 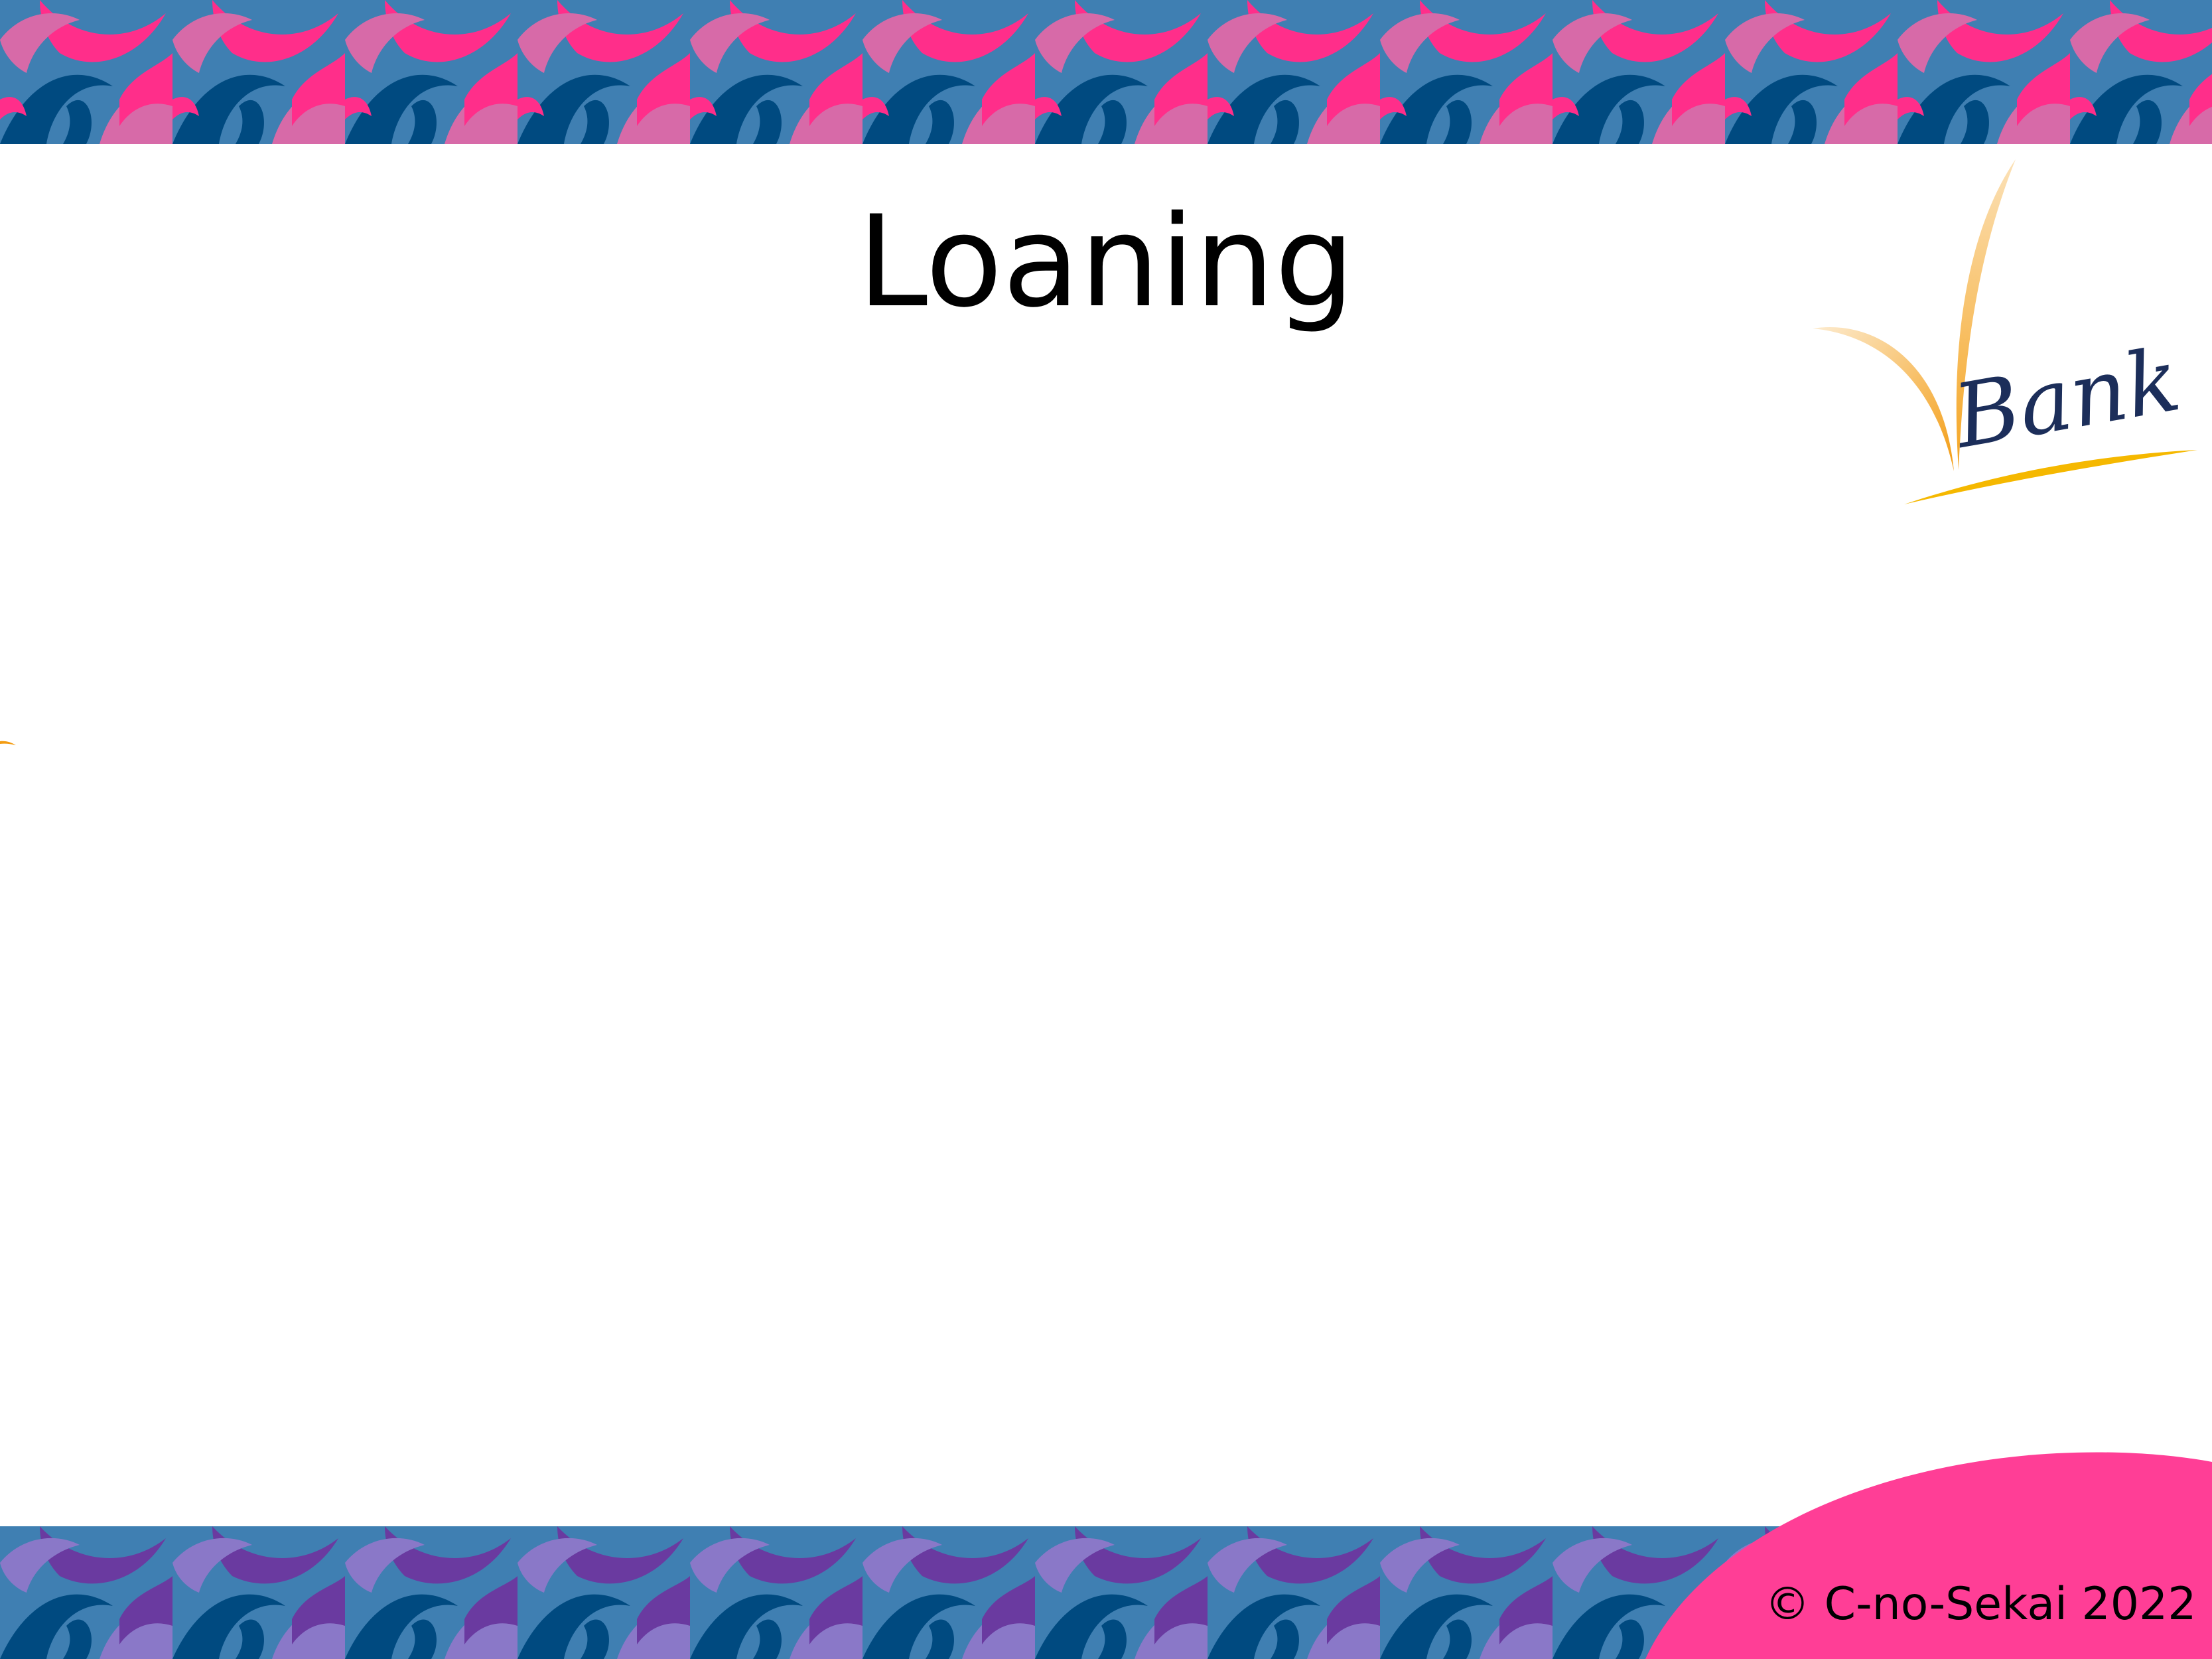 I want to click on vbank-logo: Bank, so click(x=2004, y=332).